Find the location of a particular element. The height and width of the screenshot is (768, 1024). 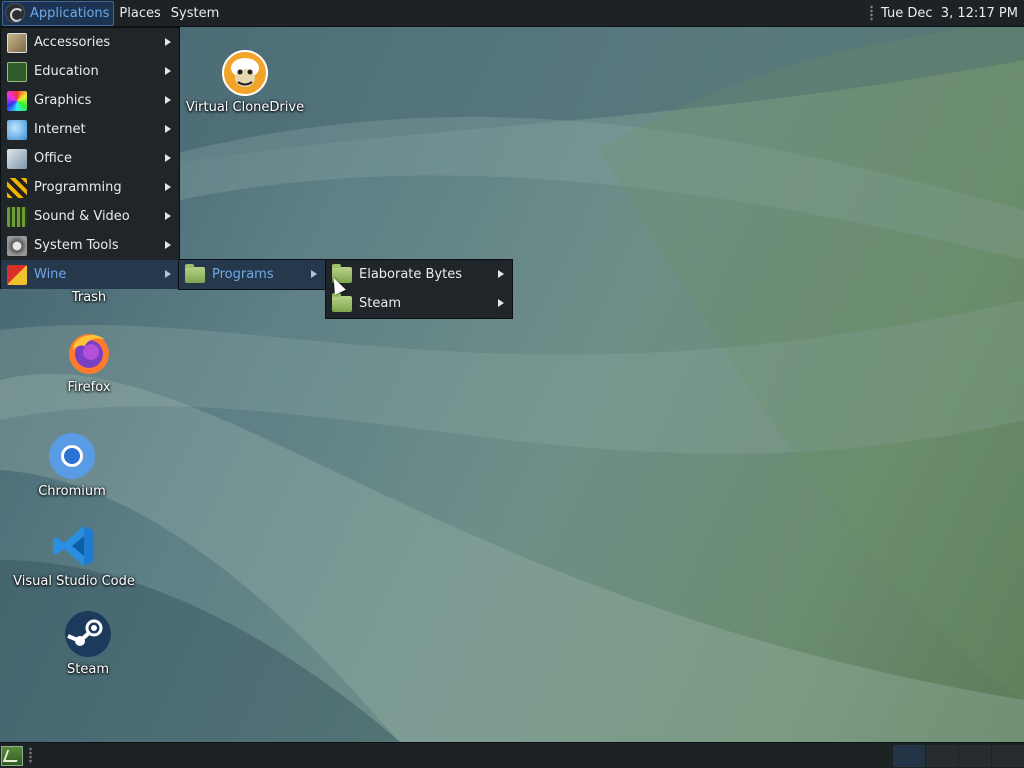

menu-item-label: Steam is located at coordinates (380, 303).